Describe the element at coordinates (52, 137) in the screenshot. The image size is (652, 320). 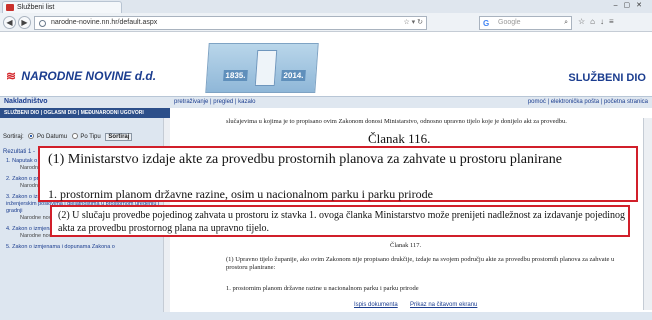
I see `sort-by-date-label: Po Datumu` at that location.